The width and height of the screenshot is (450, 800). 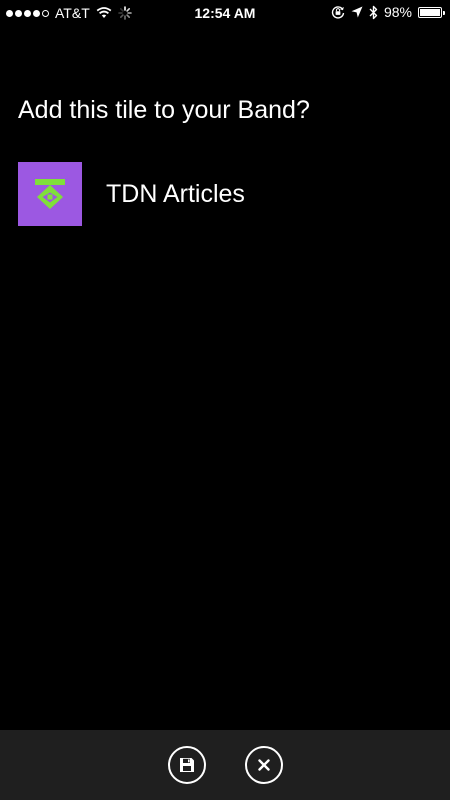 What do you see at coordinates (225, 765) in the screenshot?
I see `app-bar` at bounding box center [225, 765].